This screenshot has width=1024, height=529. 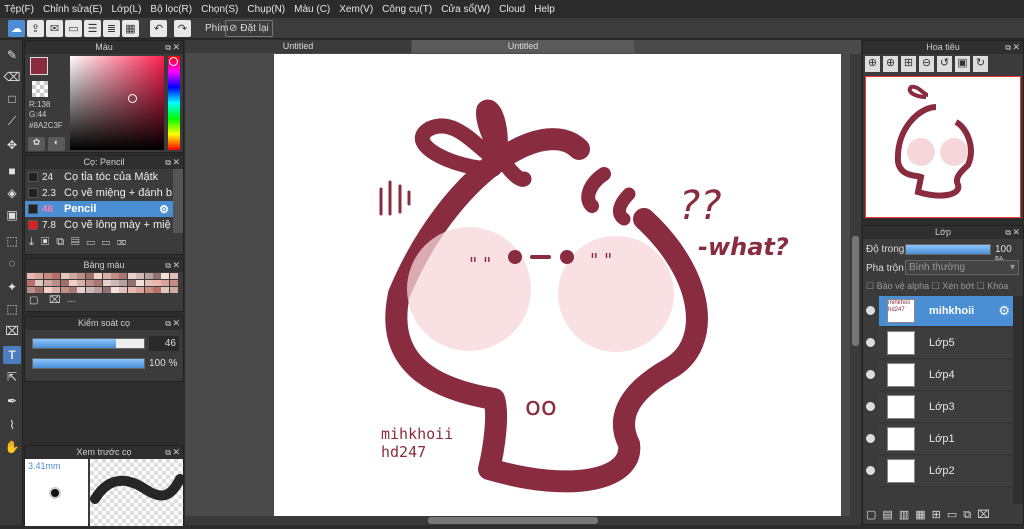 I want to click on list-icon: ≣, so click(x=111, y=28).